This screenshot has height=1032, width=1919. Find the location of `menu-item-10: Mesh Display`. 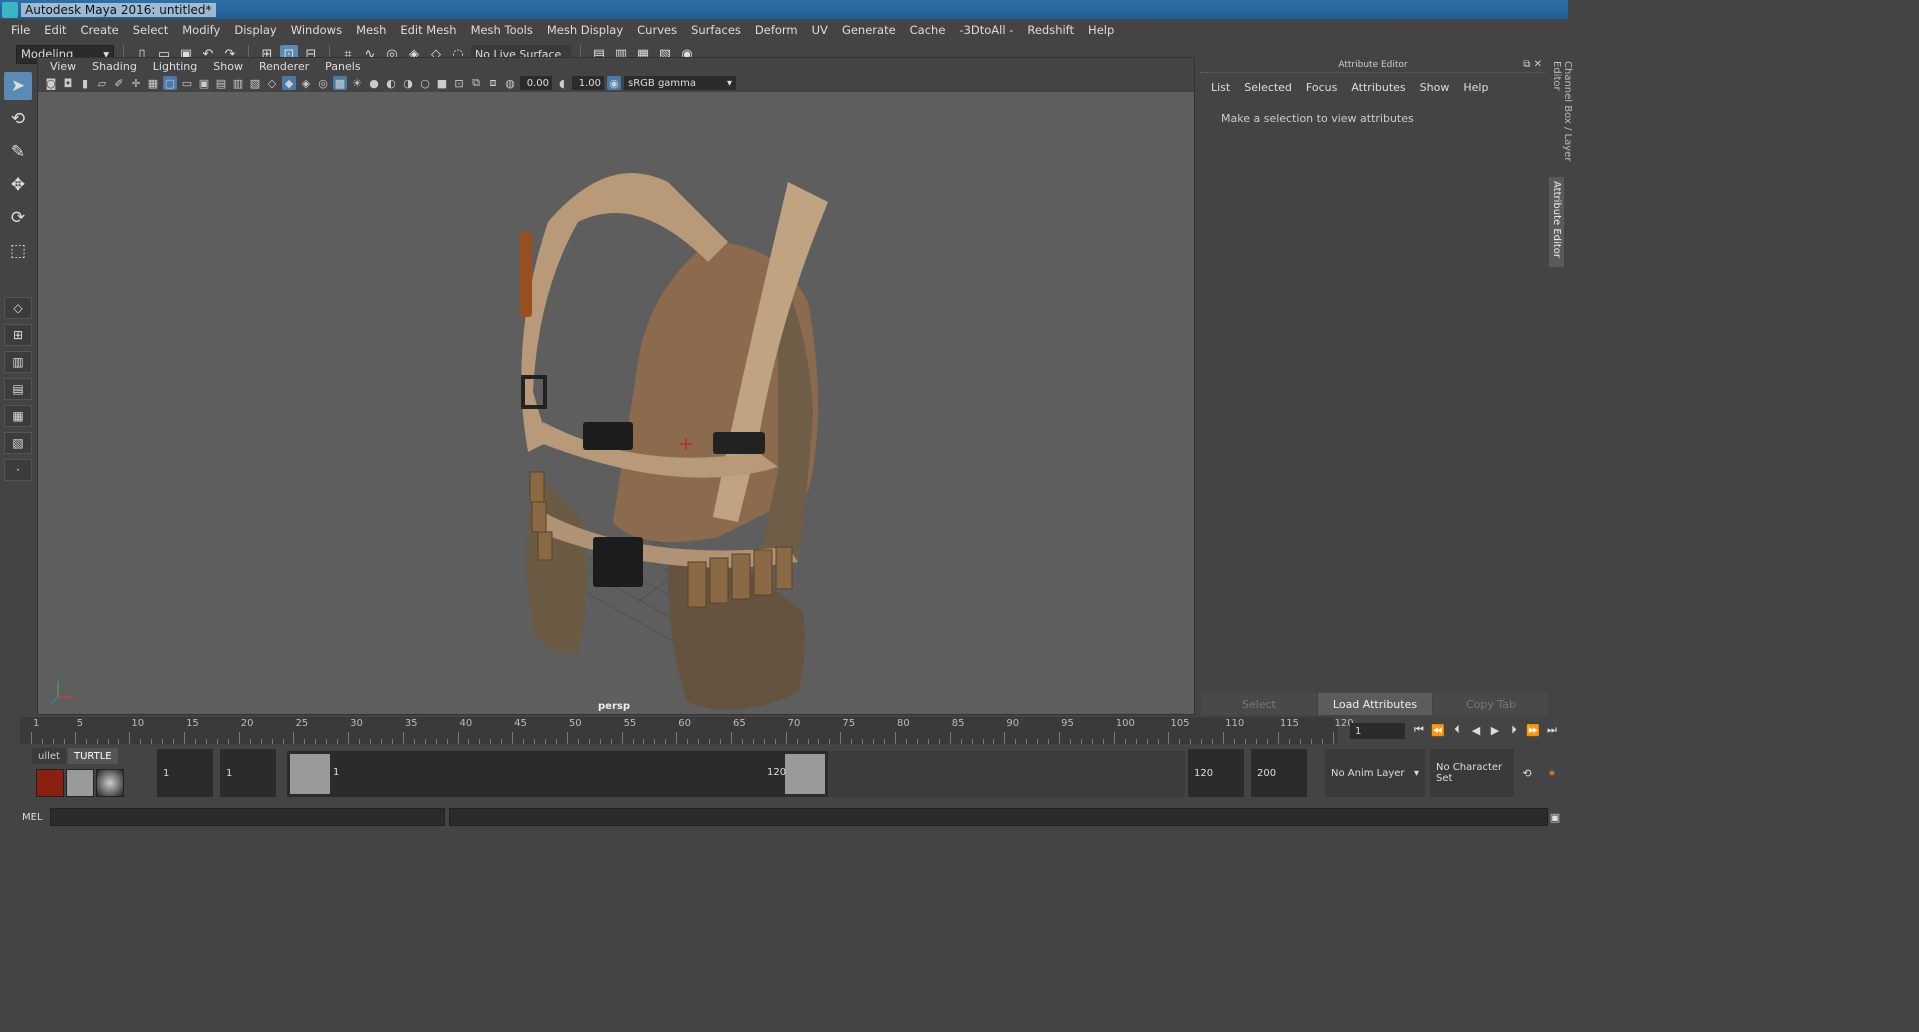

menu-item-10: Mesh Display is located at coordinates (585, 30).